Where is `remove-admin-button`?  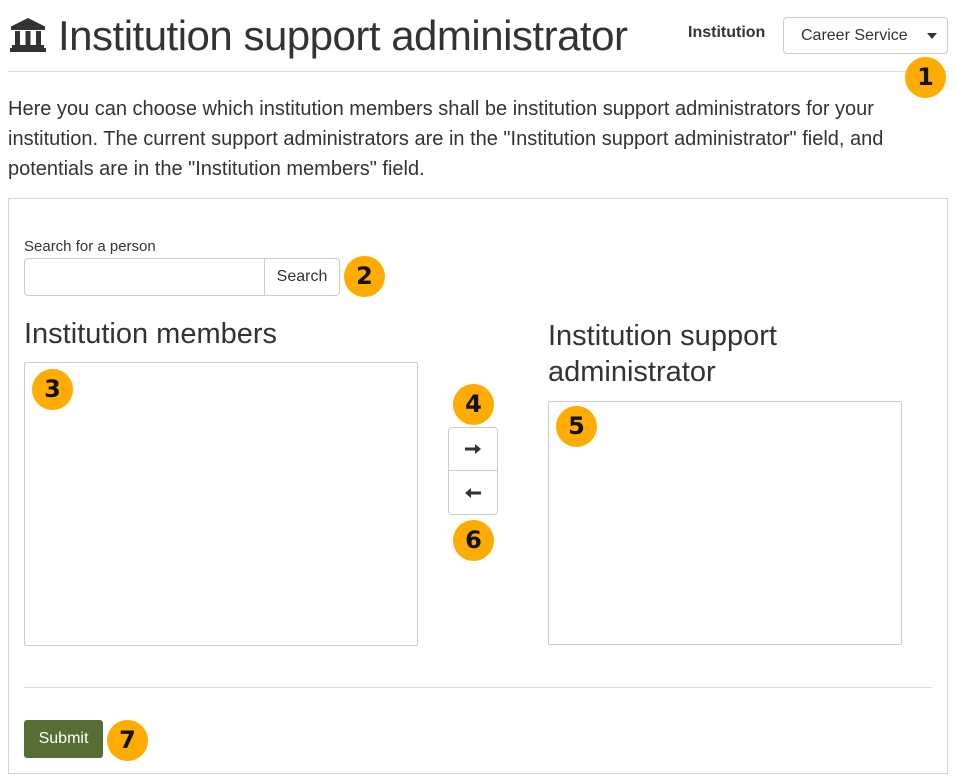 remove-admin-button is located at coordinates (473, 493).